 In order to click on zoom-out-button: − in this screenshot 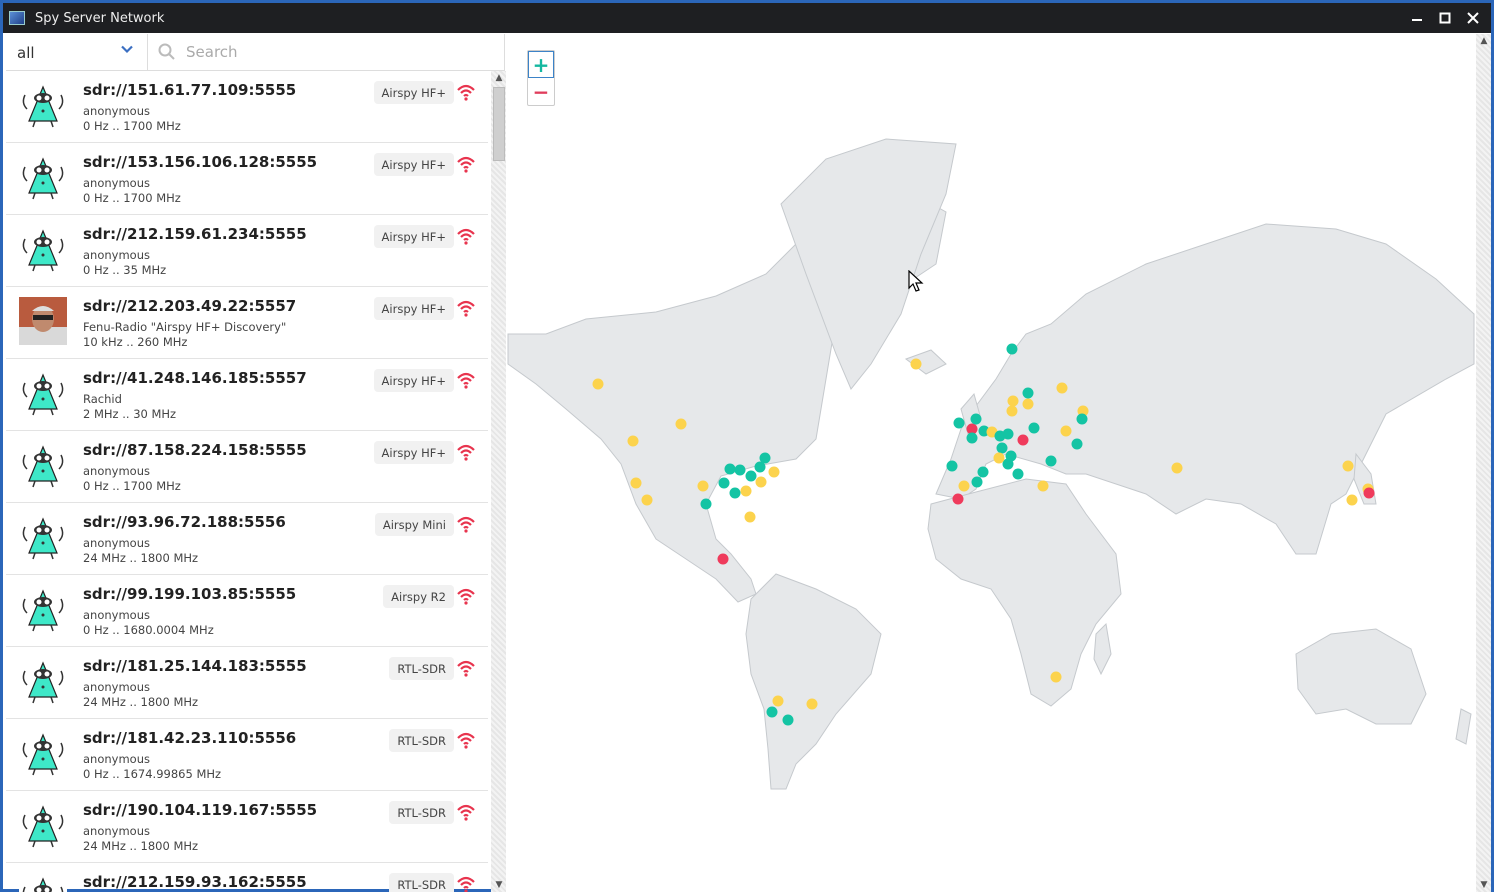, I will do `click(541, 91)`.